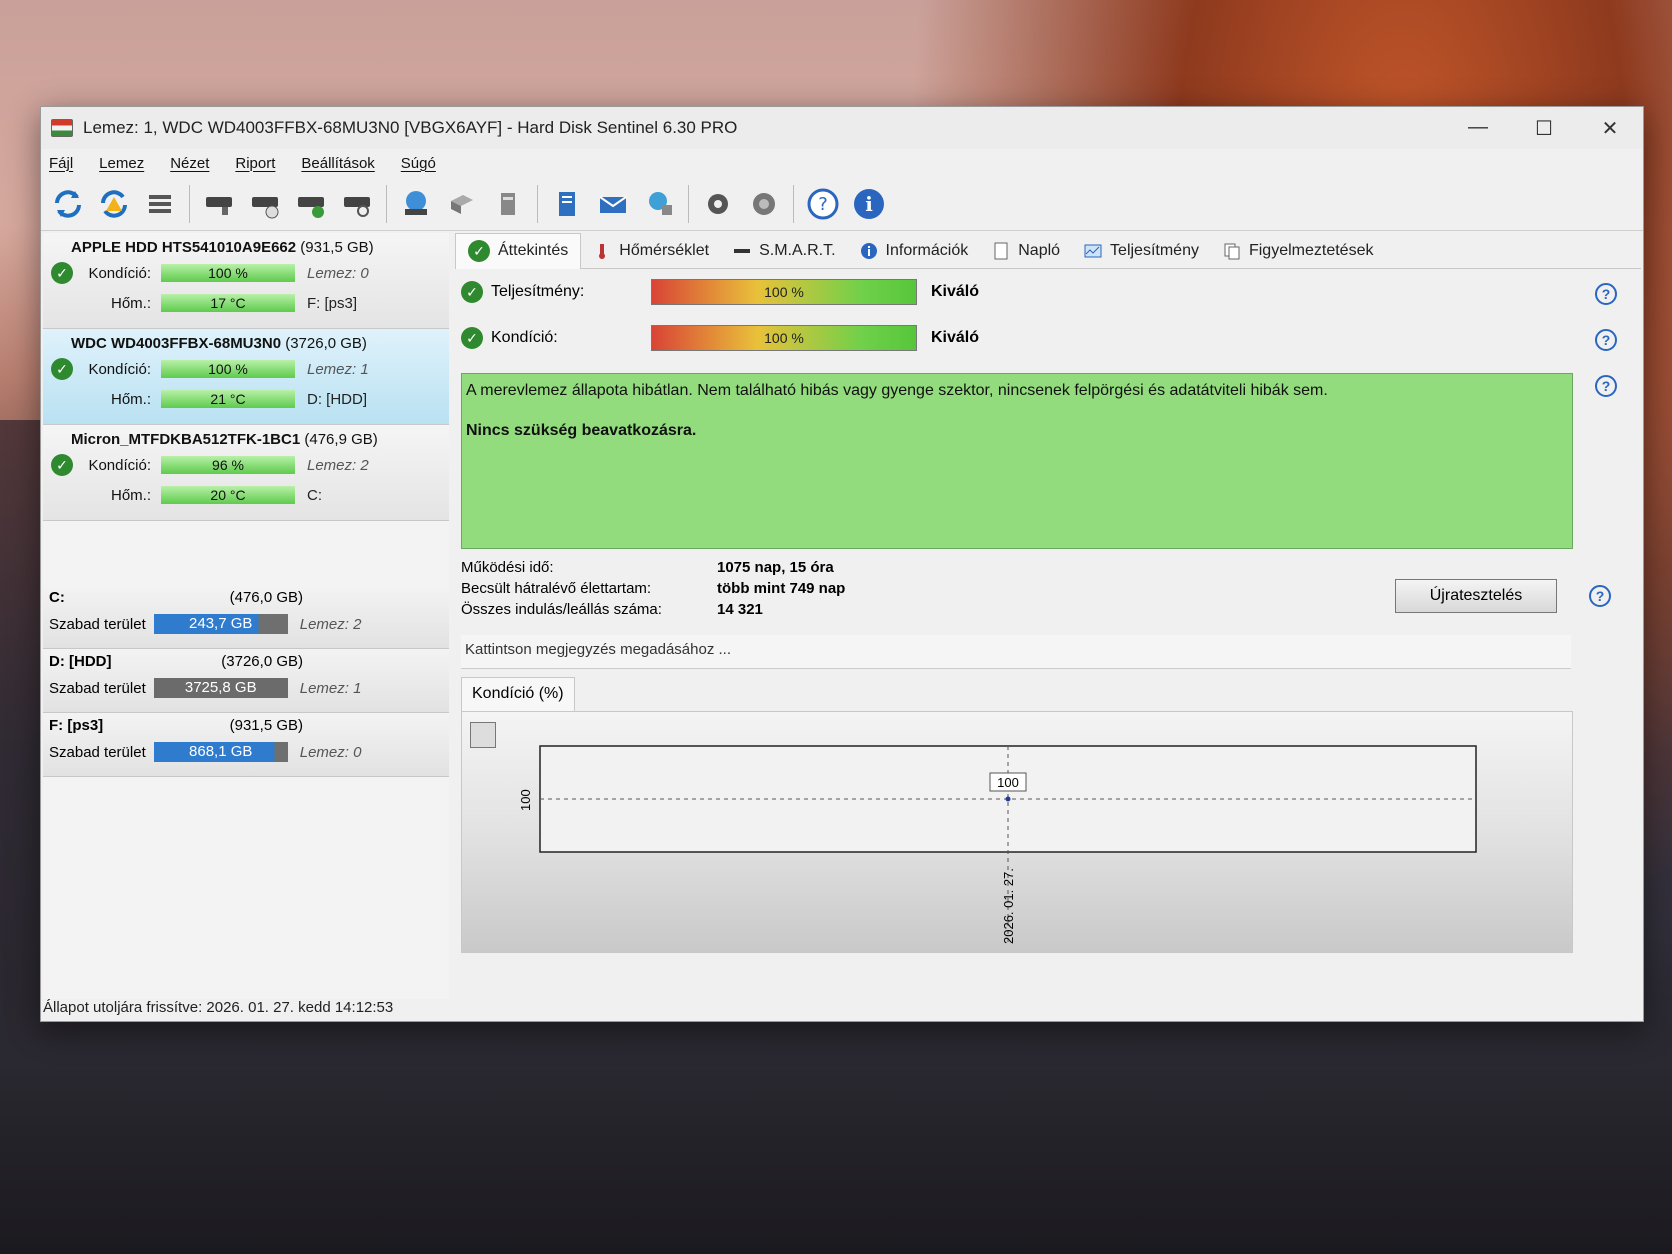 The image size is (1672, 1254). What do you see at coordinates (330, 688) in the screenshot?
I see `volume-disk: Lemez: 1` at bounding box center [330, 688].